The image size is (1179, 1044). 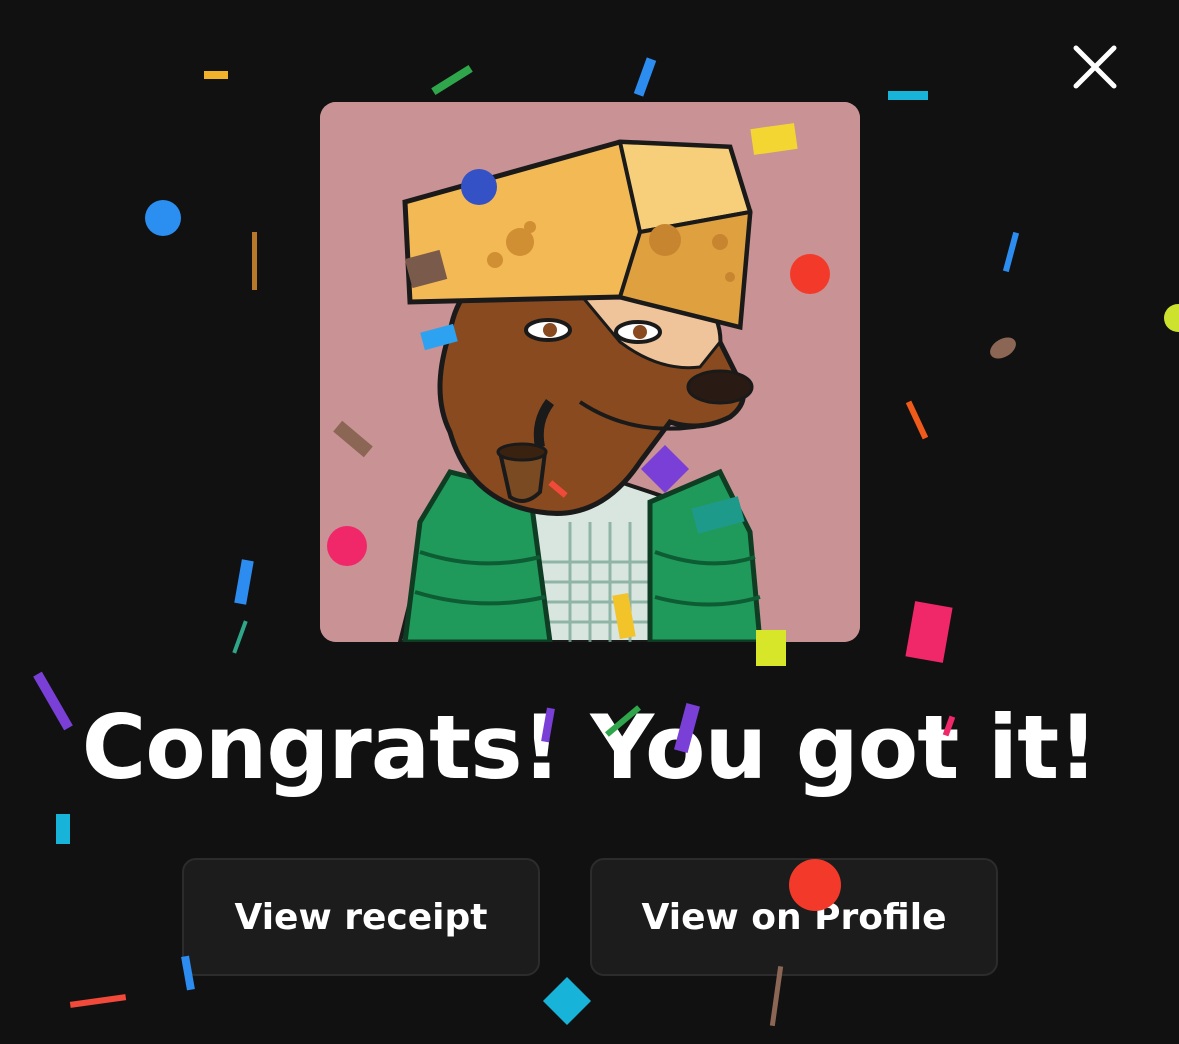 I want to click on close-button, so click(x=1095, y=67).